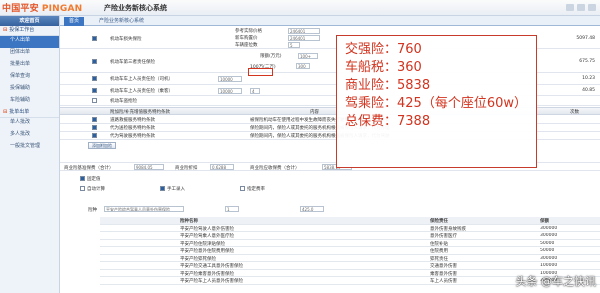  Describe the element at coordinates (92, 210) in the screenshot. I see `filter-label: 险种` at that location.